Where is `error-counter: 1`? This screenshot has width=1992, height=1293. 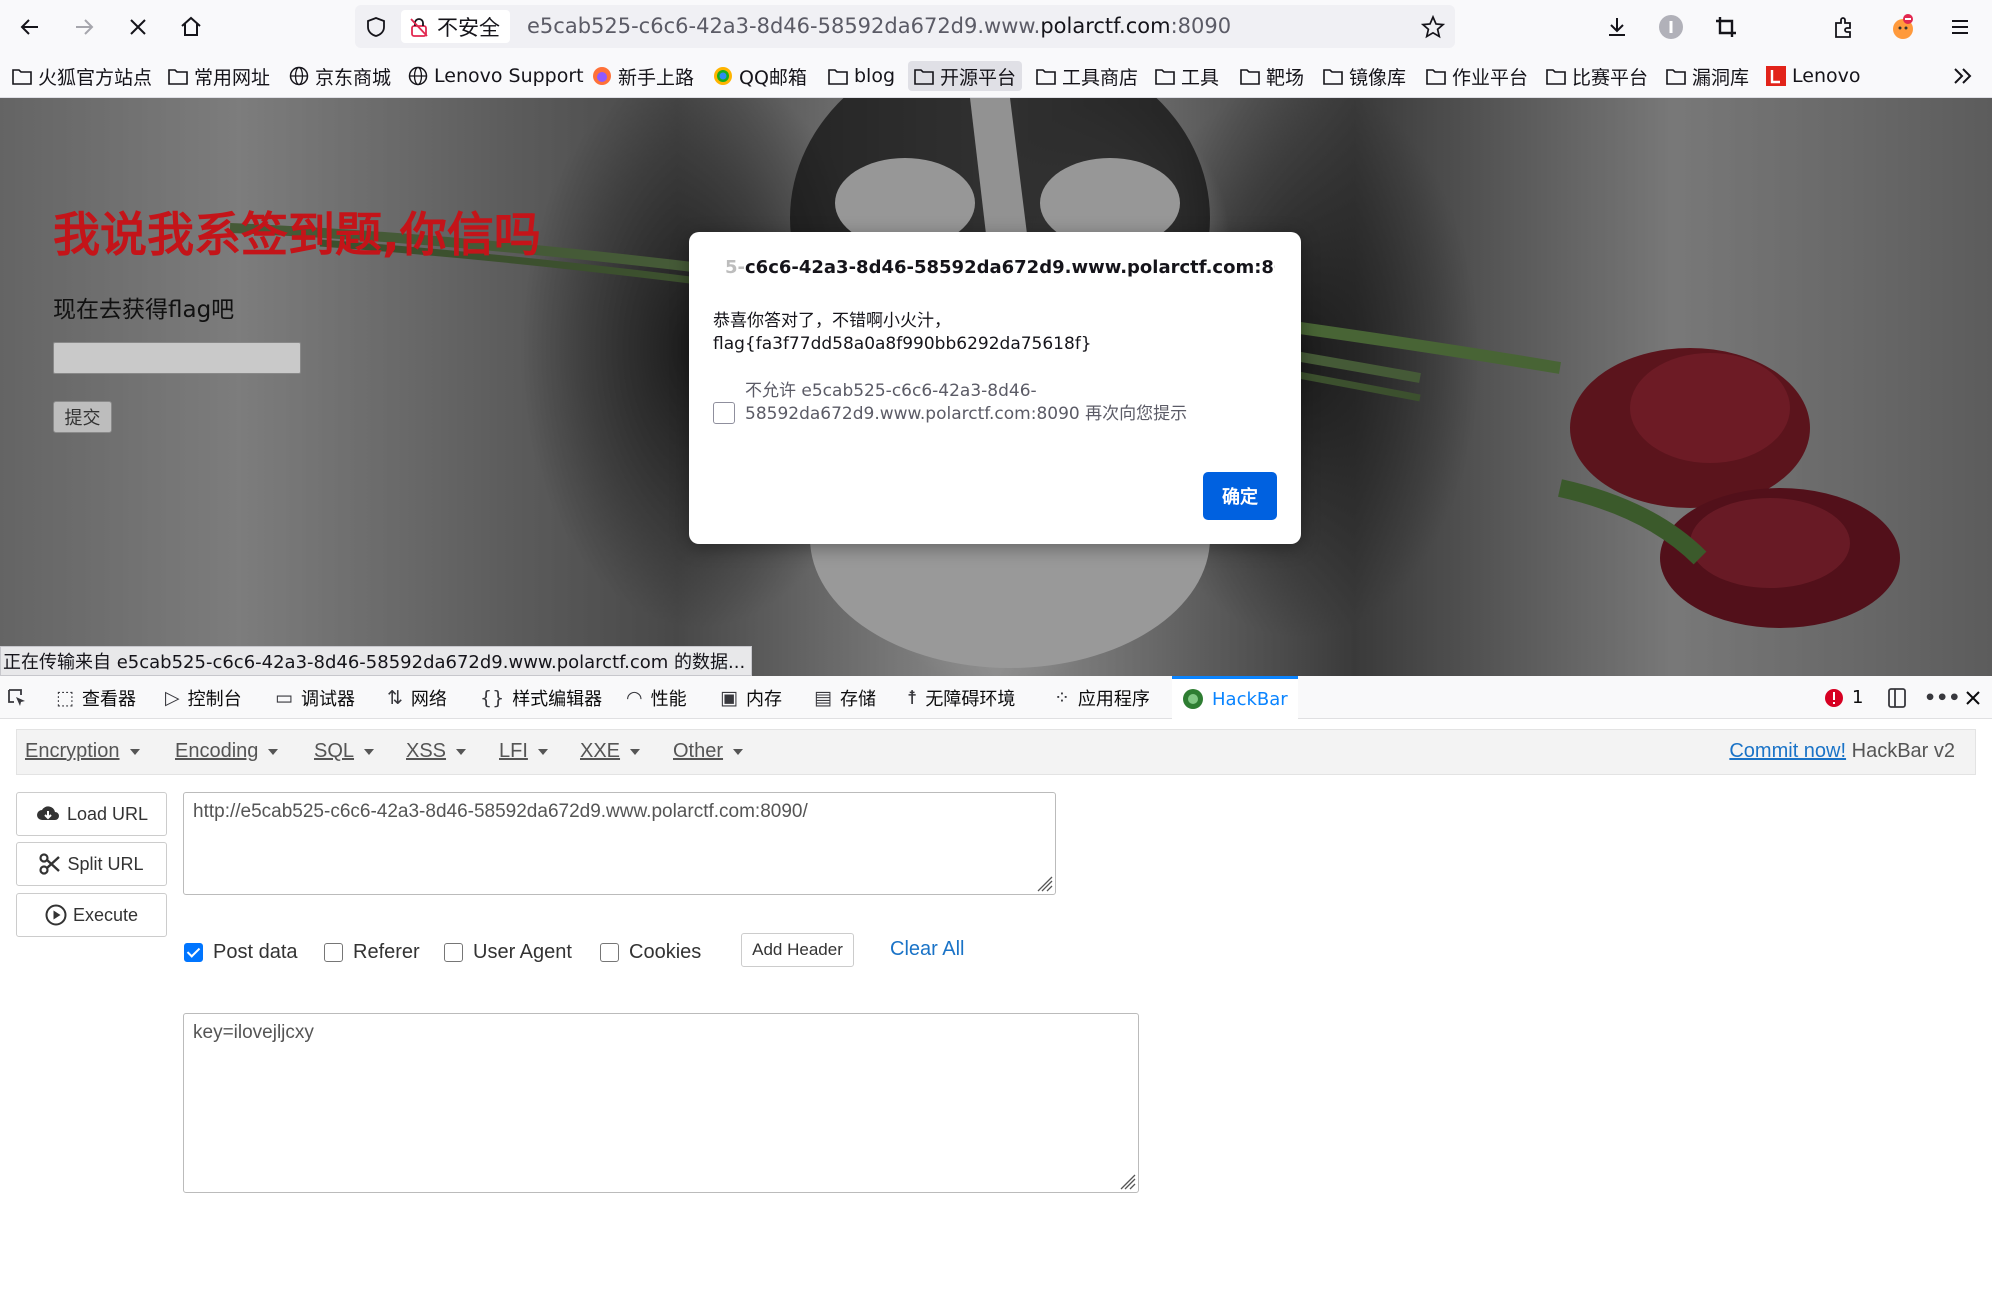 error-counter: 1 is located at coordinates (1843, 697).